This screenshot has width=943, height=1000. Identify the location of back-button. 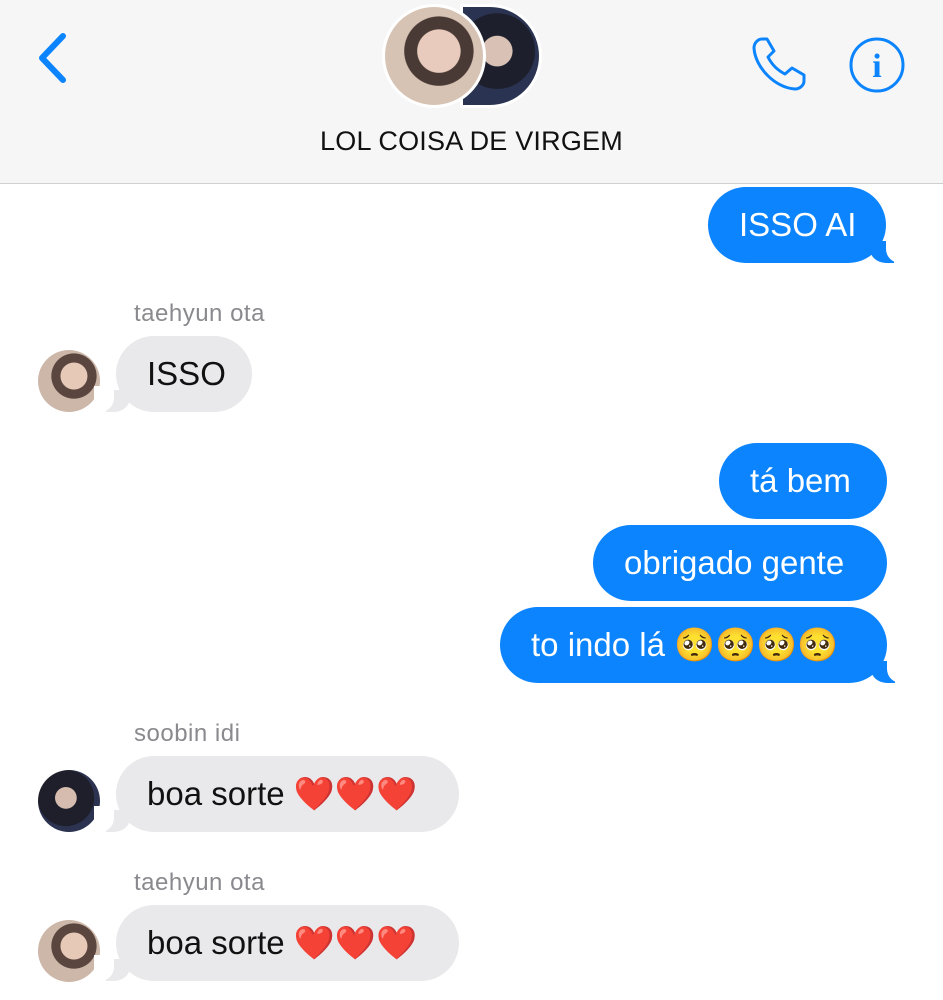
(55, 60).